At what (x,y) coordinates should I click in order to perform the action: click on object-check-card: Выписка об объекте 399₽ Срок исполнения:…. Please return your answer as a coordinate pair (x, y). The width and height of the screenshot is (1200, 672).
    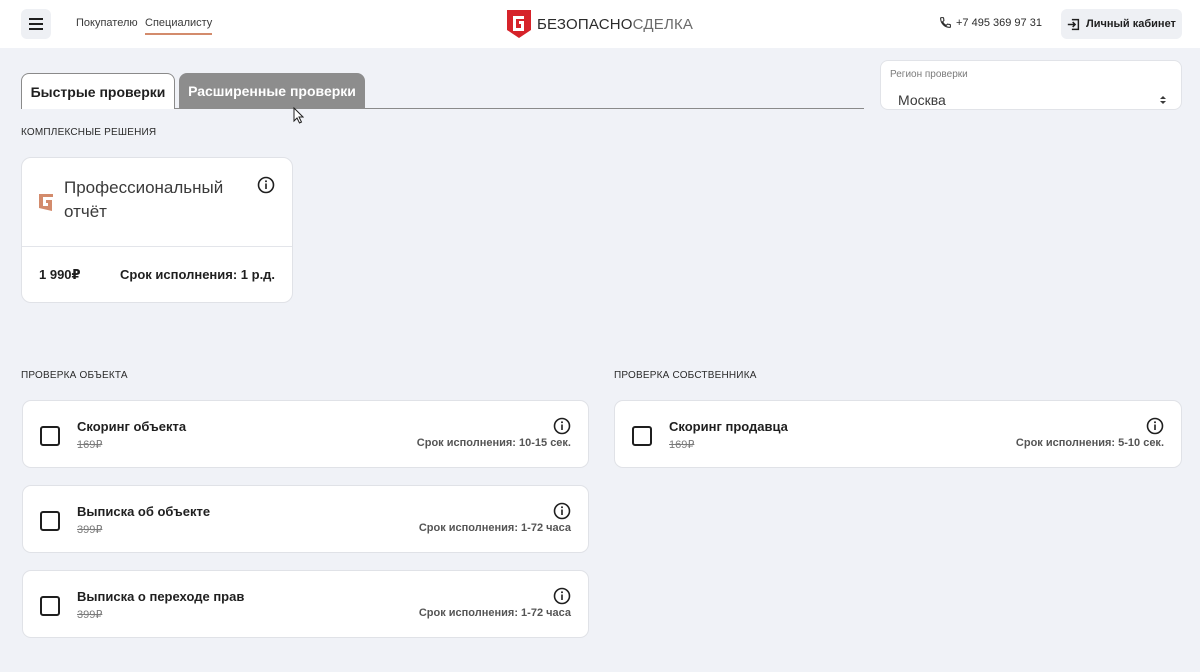
    Looking at the image, I should click on (305, 519).